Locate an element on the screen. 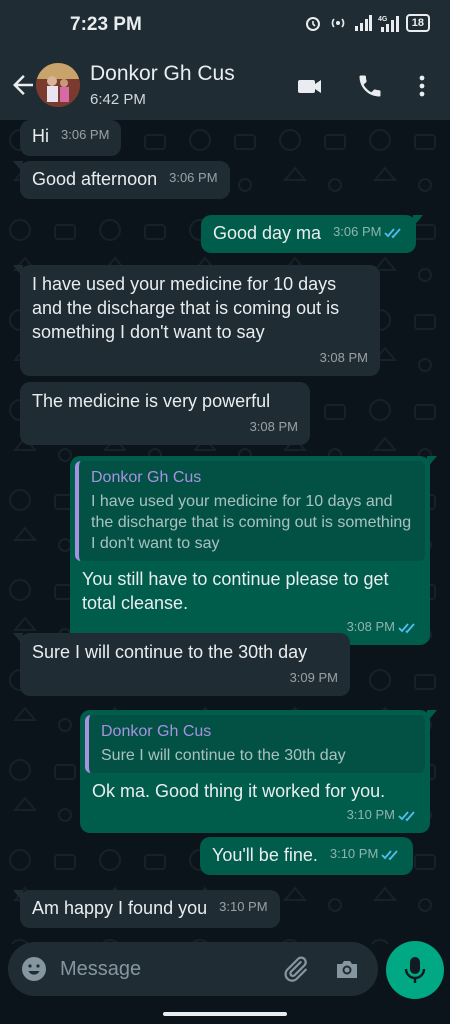  gesture-nav-bar is located at coordinates (225, 1014).